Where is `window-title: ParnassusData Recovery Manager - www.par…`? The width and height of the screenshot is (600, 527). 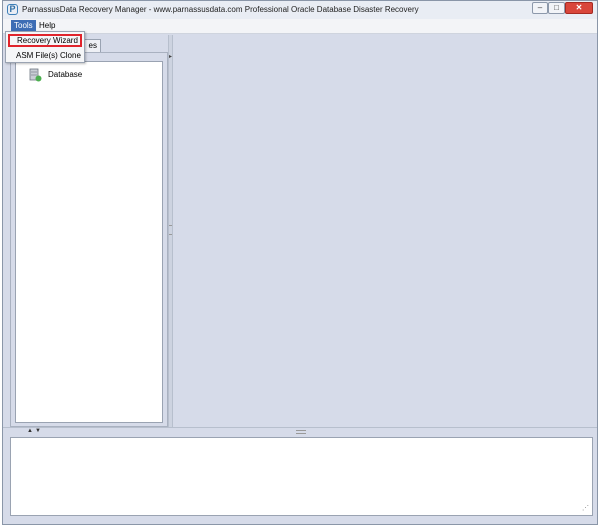 window-title: ParnassusData Recovery Manager - www.par… is located at coordinates (220, 9).